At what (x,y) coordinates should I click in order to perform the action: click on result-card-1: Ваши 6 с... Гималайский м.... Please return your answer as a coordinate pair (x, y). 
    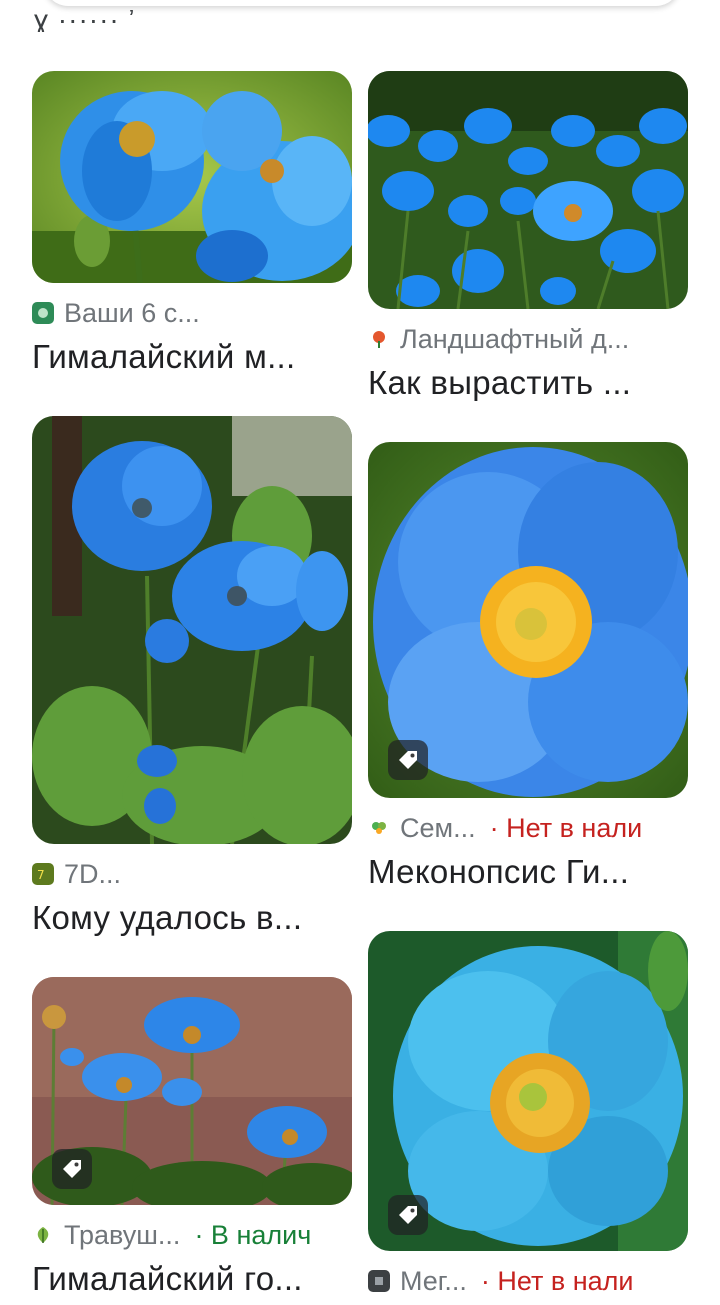
    Looking at the image, I should click on (192, 224).